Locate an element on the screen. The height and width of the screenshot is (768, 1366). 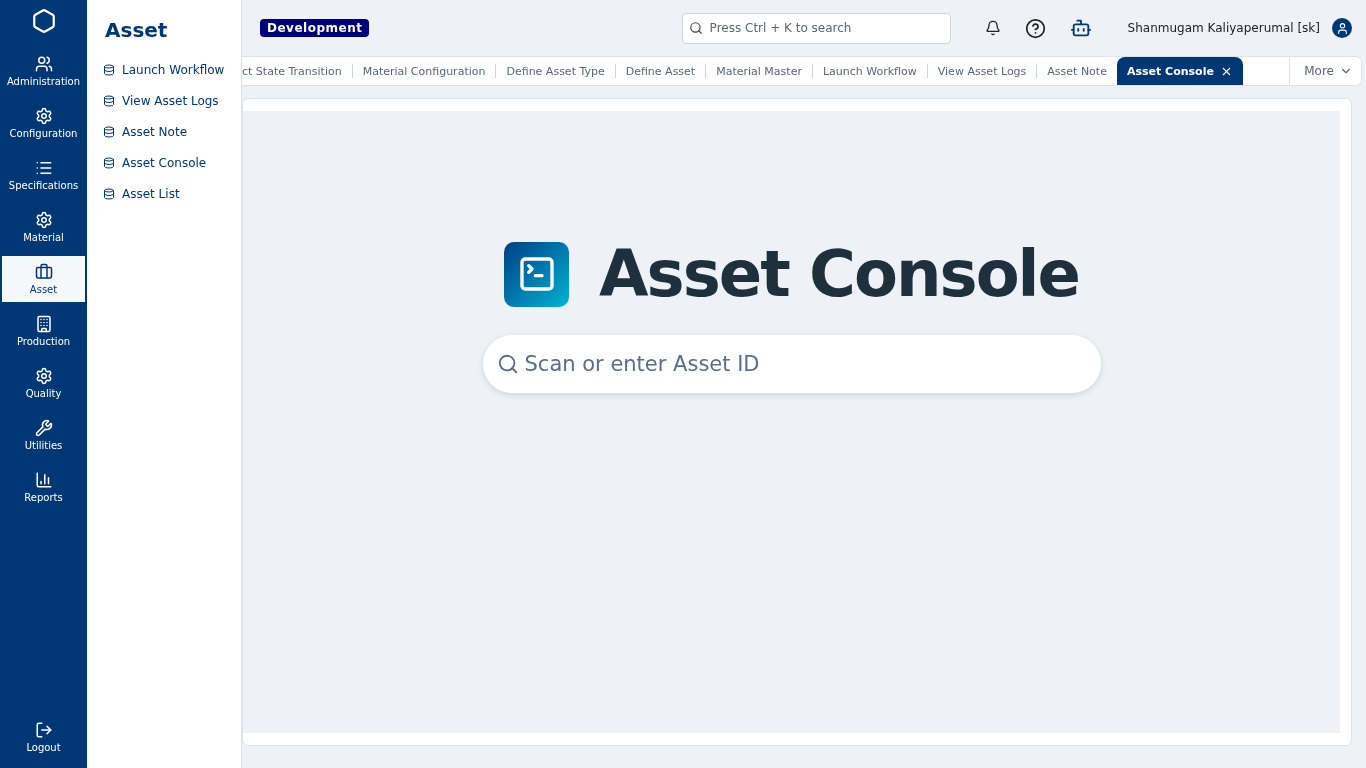
tab: Asset Note is located at coordinates (1077, 71).